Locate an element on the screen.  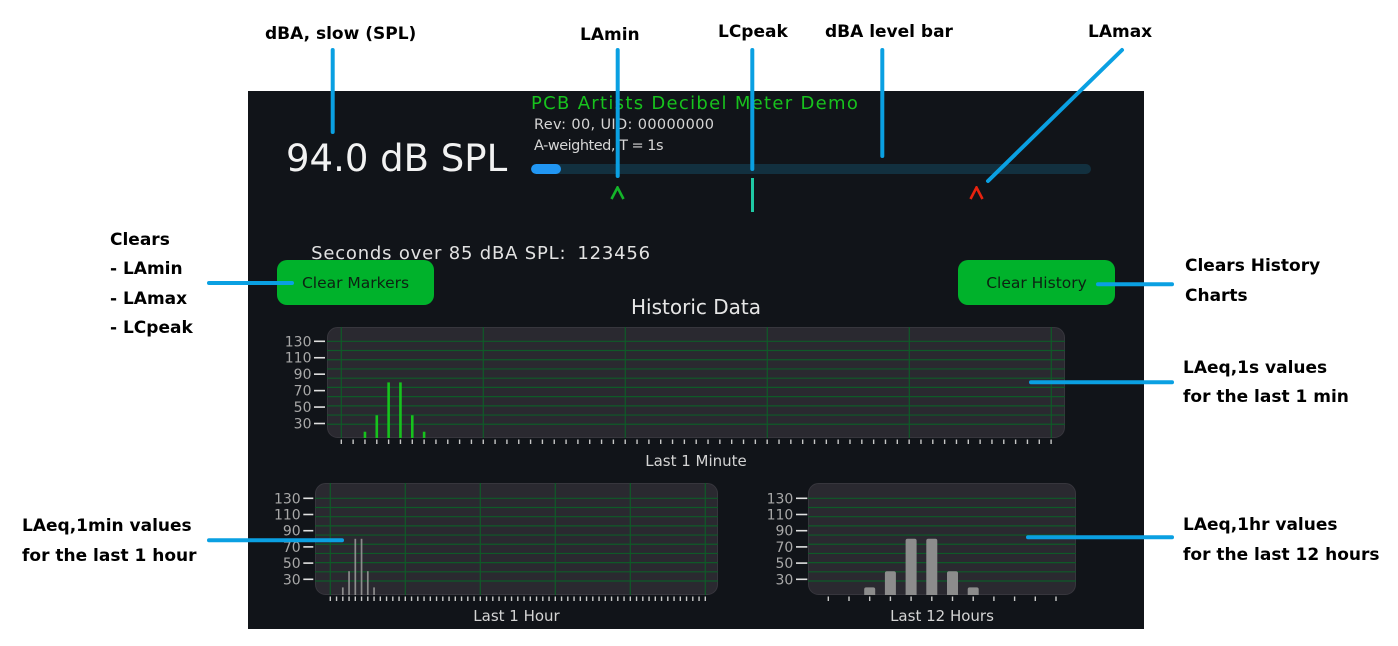
chart-last-1-minute: 13011090705030 is located at coordinates (675, 385).